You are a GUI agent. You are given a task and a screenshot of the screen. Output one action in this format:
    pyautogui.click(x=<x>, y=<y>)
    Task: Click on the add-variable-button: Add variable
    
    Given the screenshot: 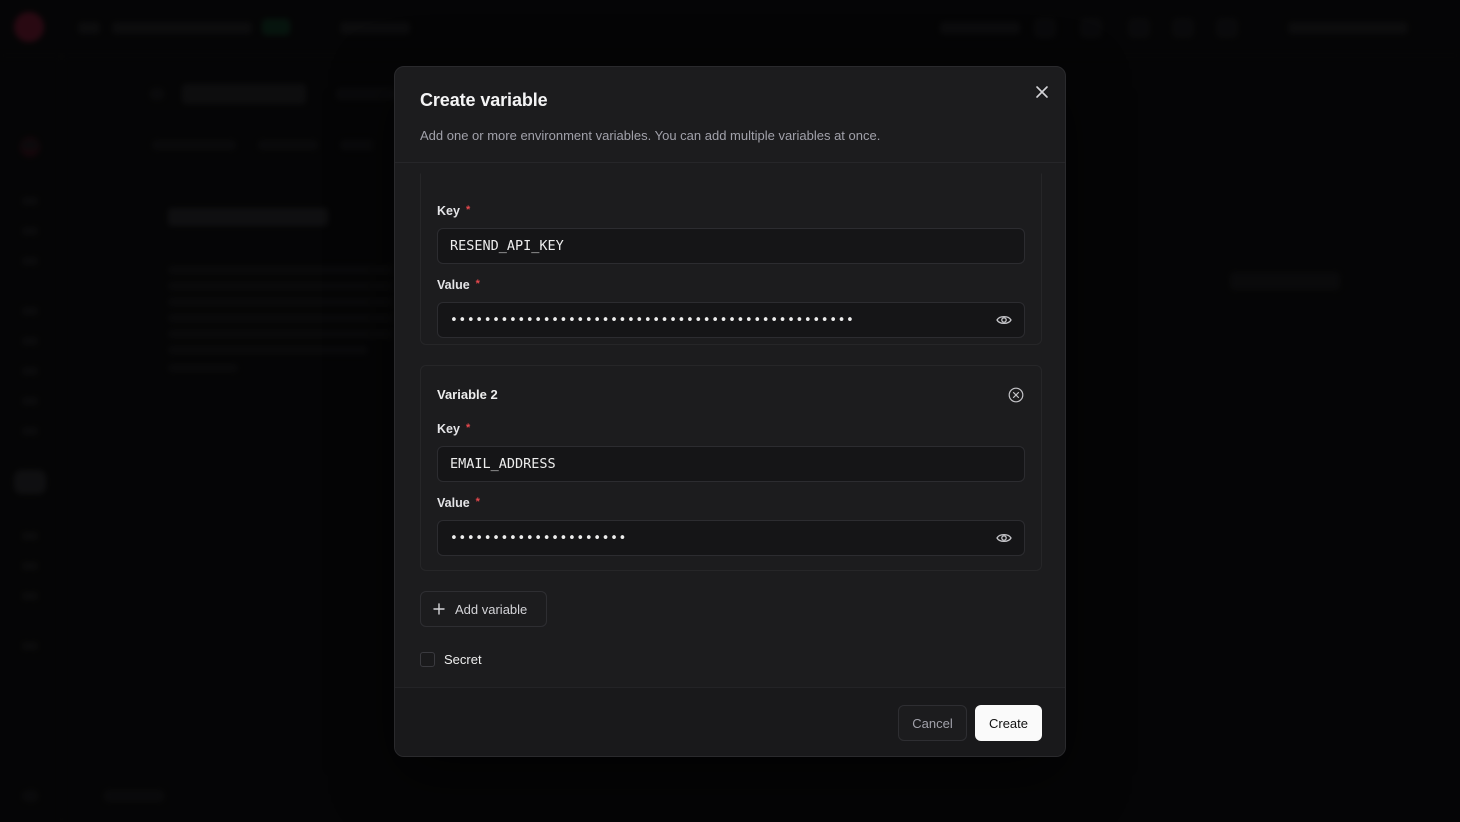 What is the action you would take?
    pyautogui.click(x=483, y=609)
    